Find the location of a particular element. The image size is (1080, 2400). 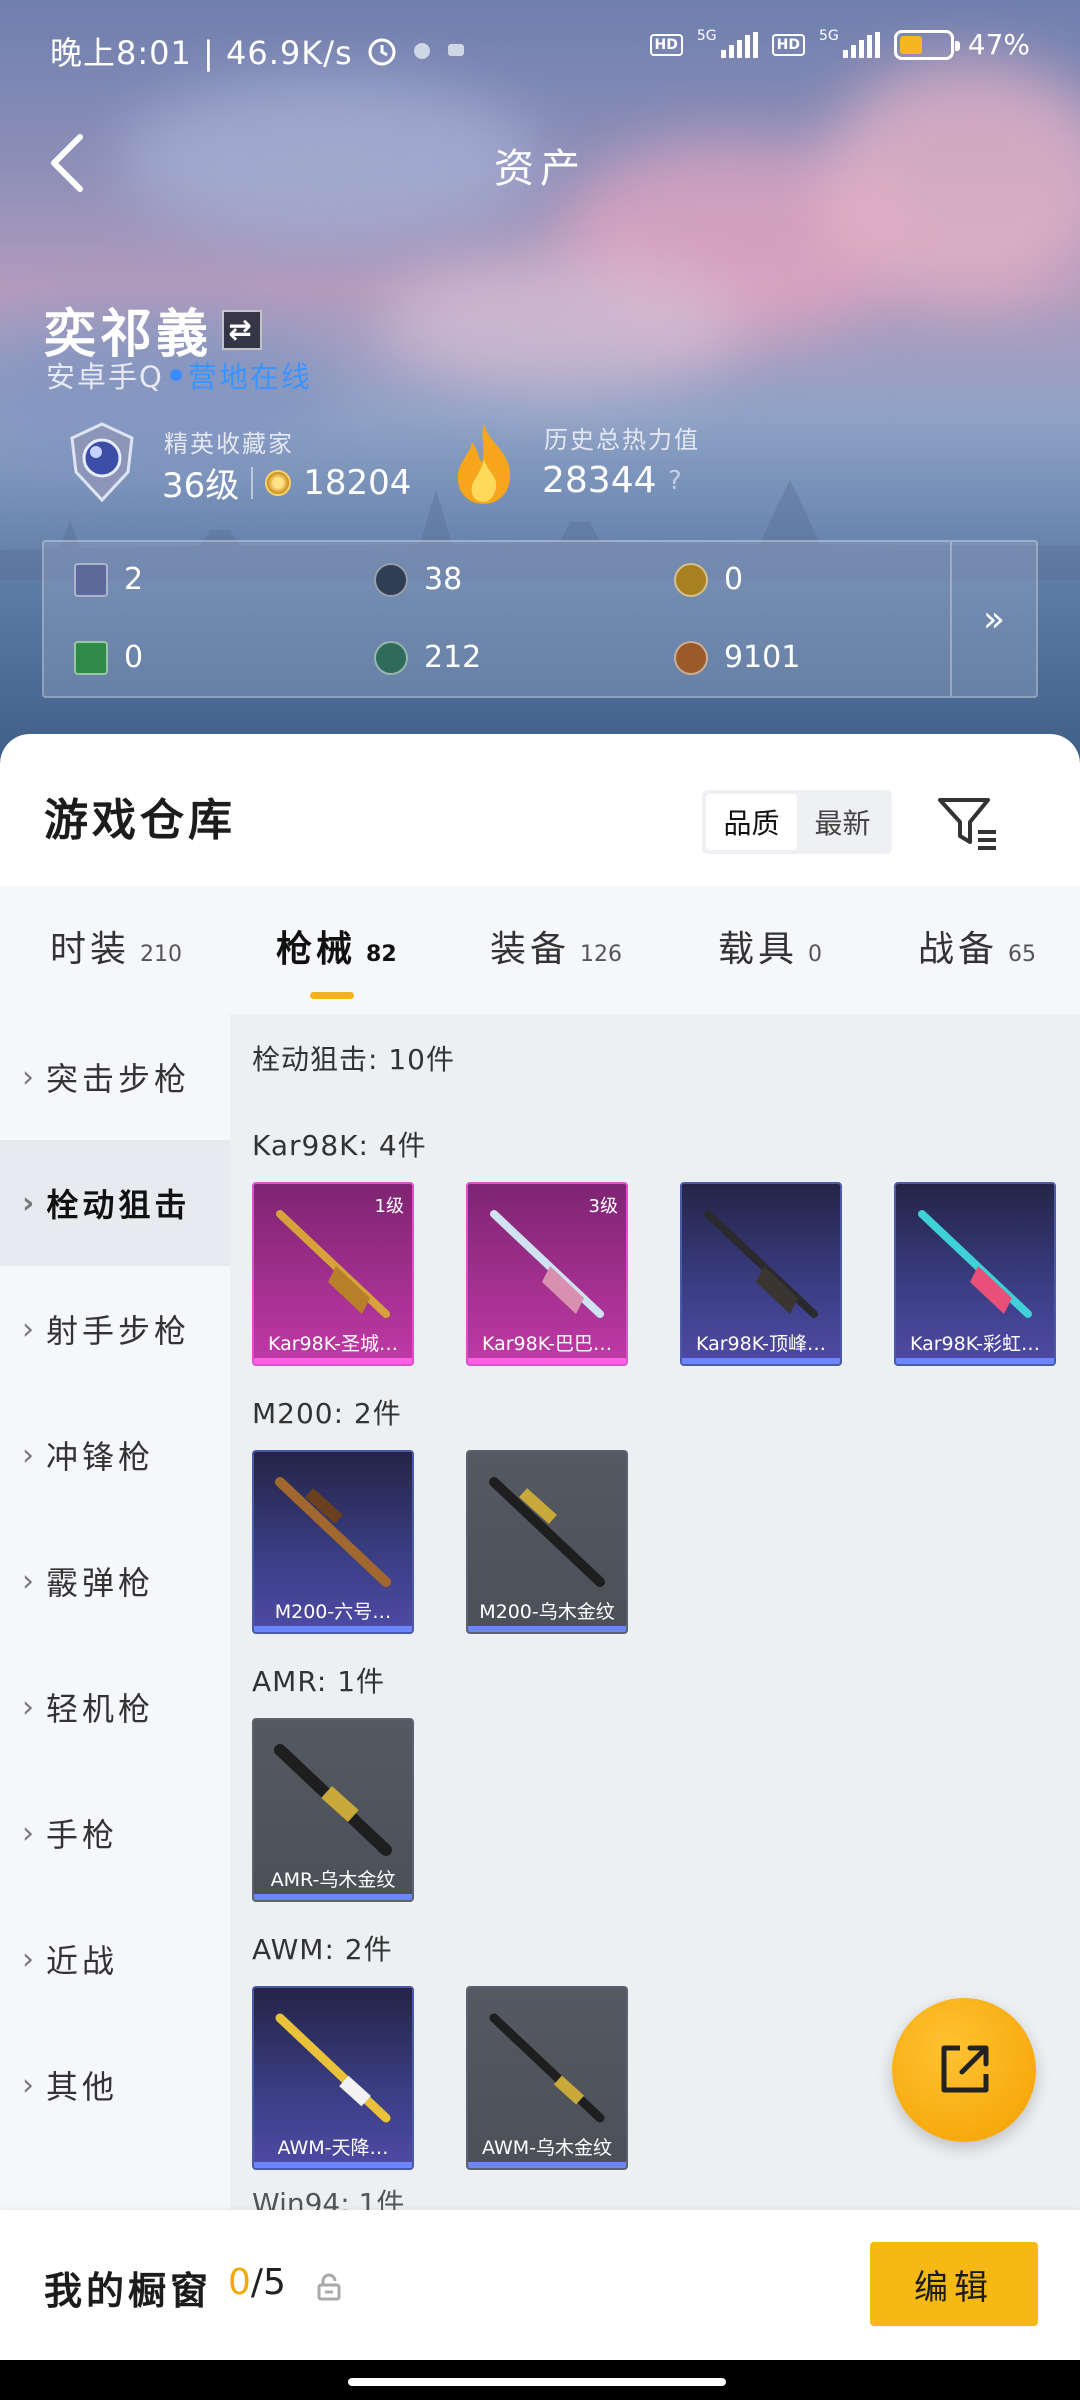

tab-count: 65 is located at coordinates (1022, 954).